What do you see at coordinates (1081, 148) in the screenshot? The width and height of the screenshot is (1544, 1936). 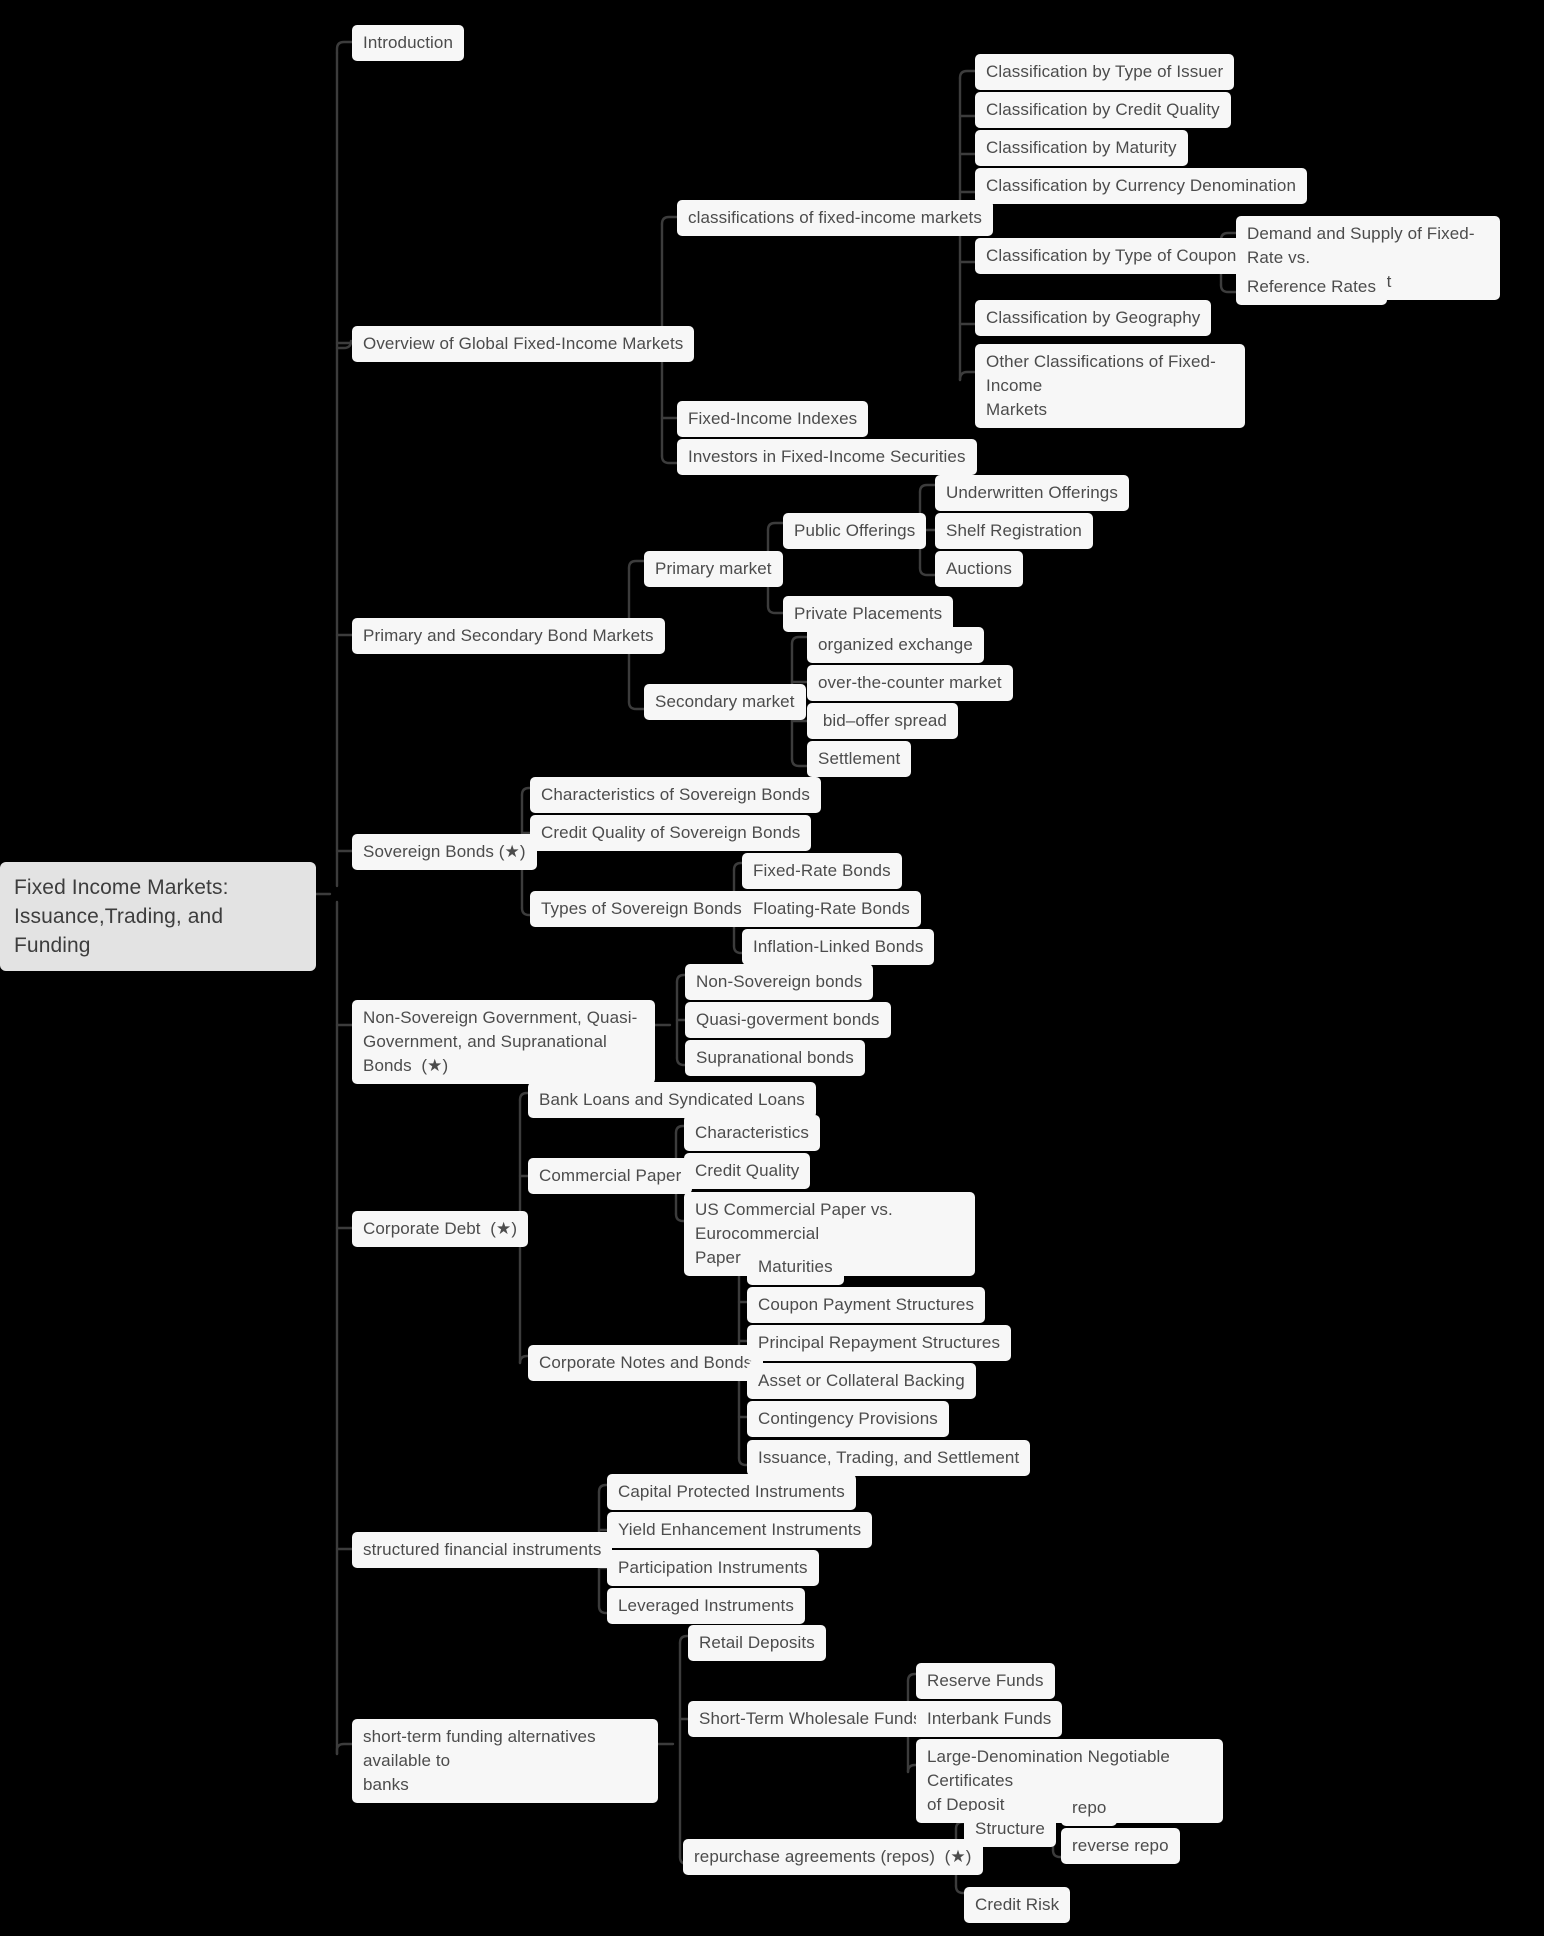 I see `node-classification-by-maturity: Classification by Maturity` at bounding box center [1081, 148].